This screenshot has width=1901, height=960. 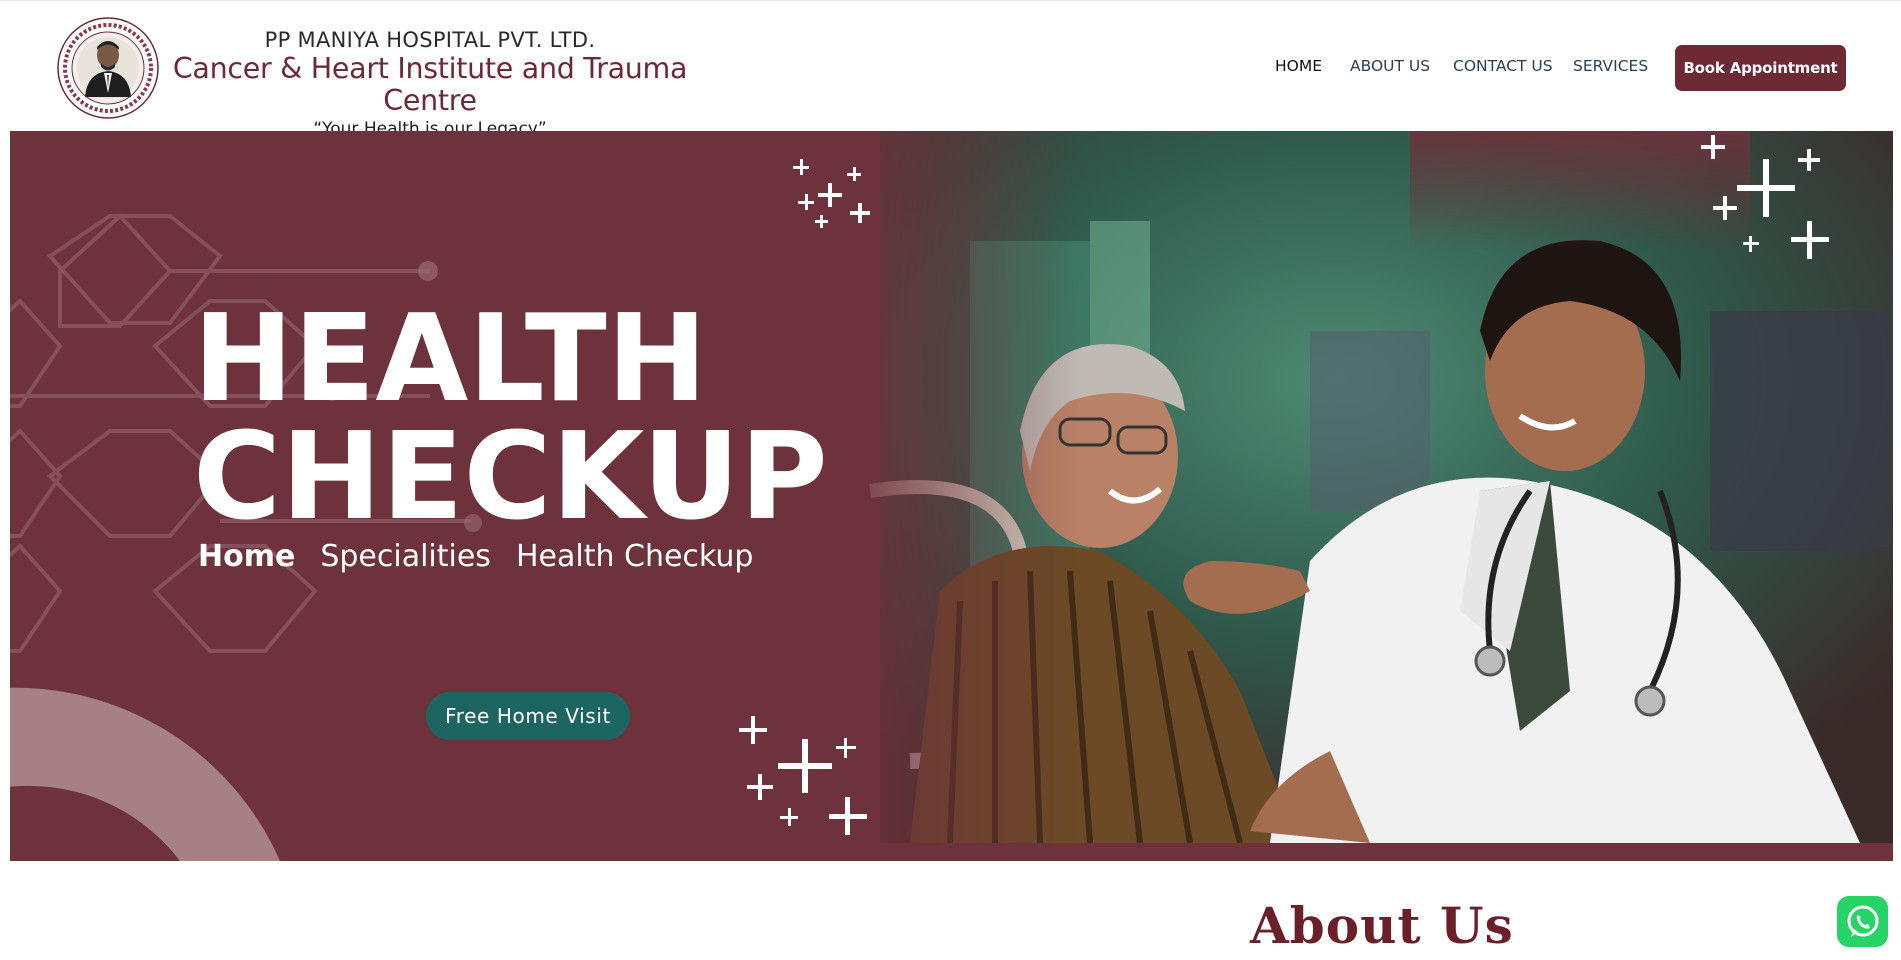 What do you see at coordinates (1382, 925) in the screenshot?
I see `about-us-heading: About Us` at bounding box center [1382, 925].